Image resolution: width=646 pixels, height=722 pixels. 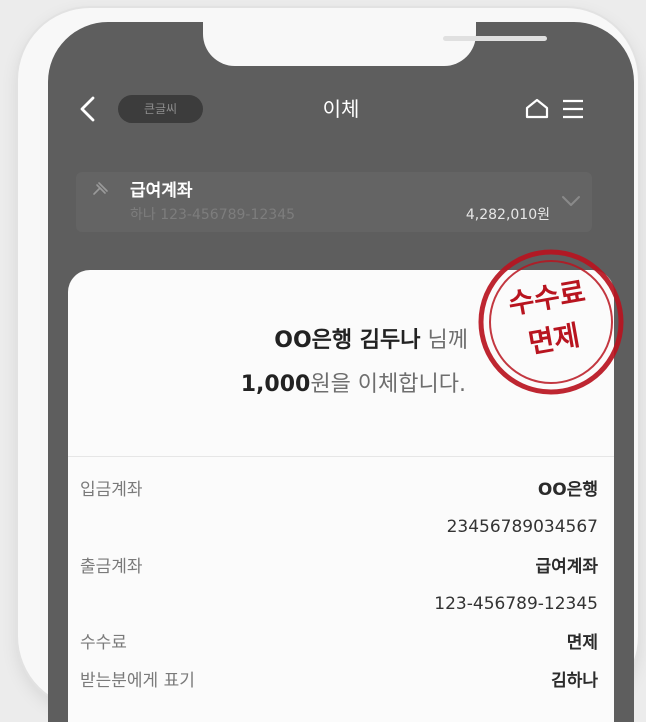 I want to click on large-text-toggle-button: 큰글씨, so click(x=160, y=109).